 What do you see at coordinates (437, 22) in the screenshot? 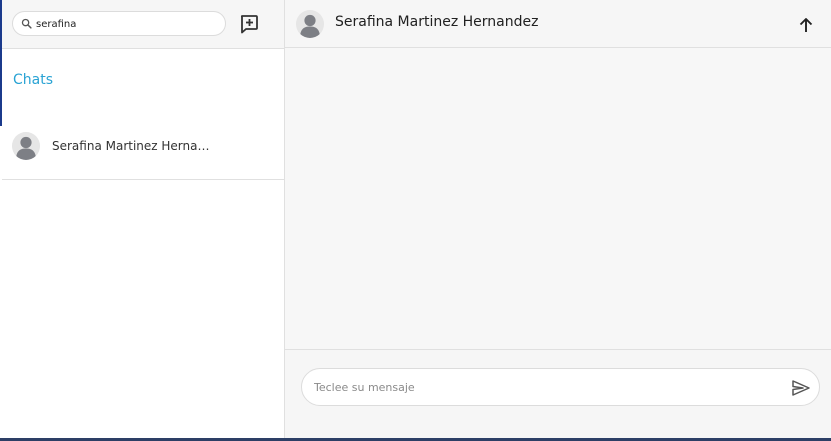
I see `contact-name: Serafina Martinez Hernandez` at bounding box center [437, 22].